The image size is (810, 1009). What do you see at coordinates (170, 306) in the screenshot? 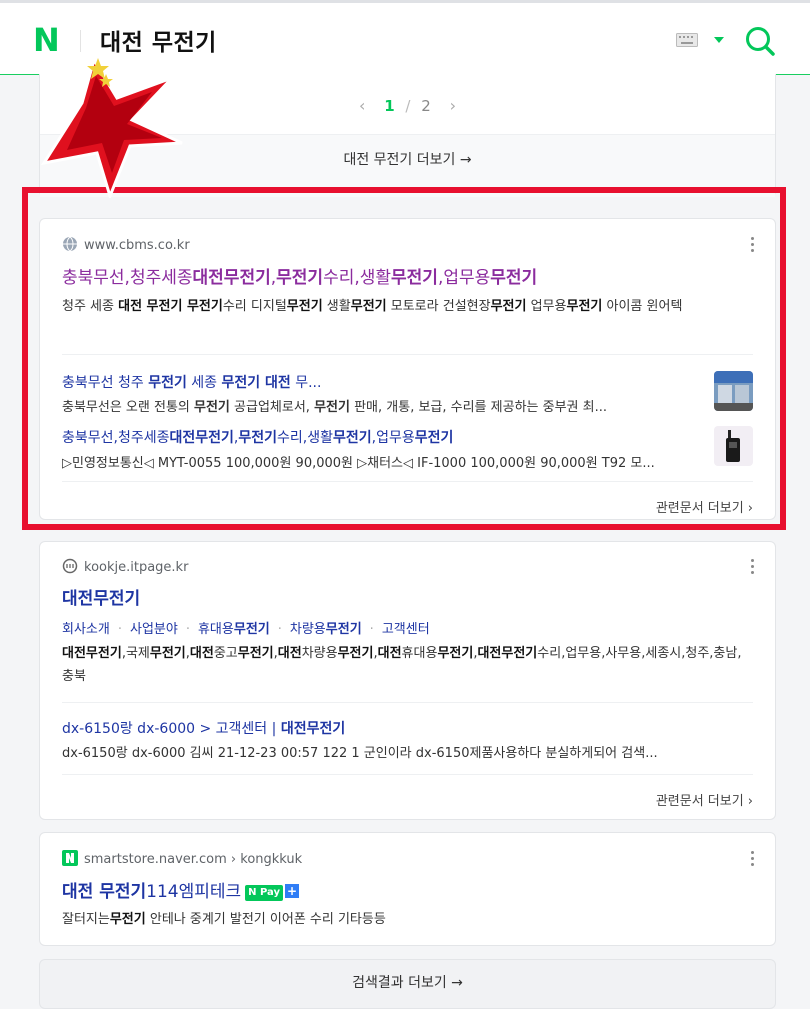
I see `desc-keyword: 대전 무전기 무전기` at bounding box center [170, 306].